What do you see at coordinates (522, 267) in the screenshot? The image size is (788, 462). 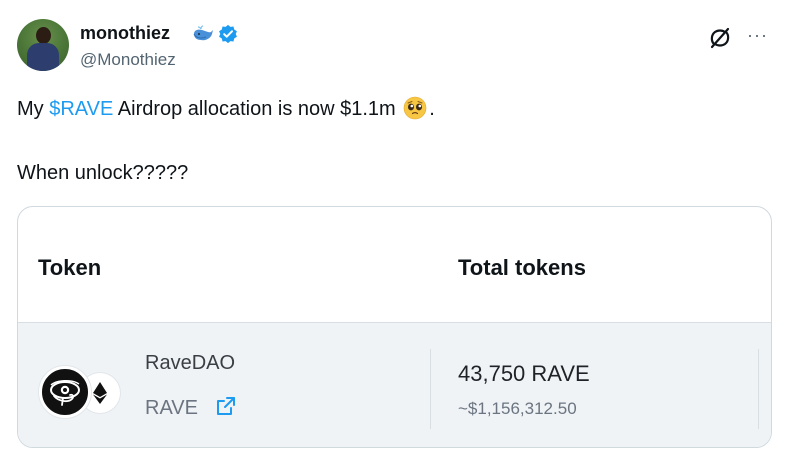 I see `column-header-total-tokens: Total tokens` at bounding box center [522, 267].